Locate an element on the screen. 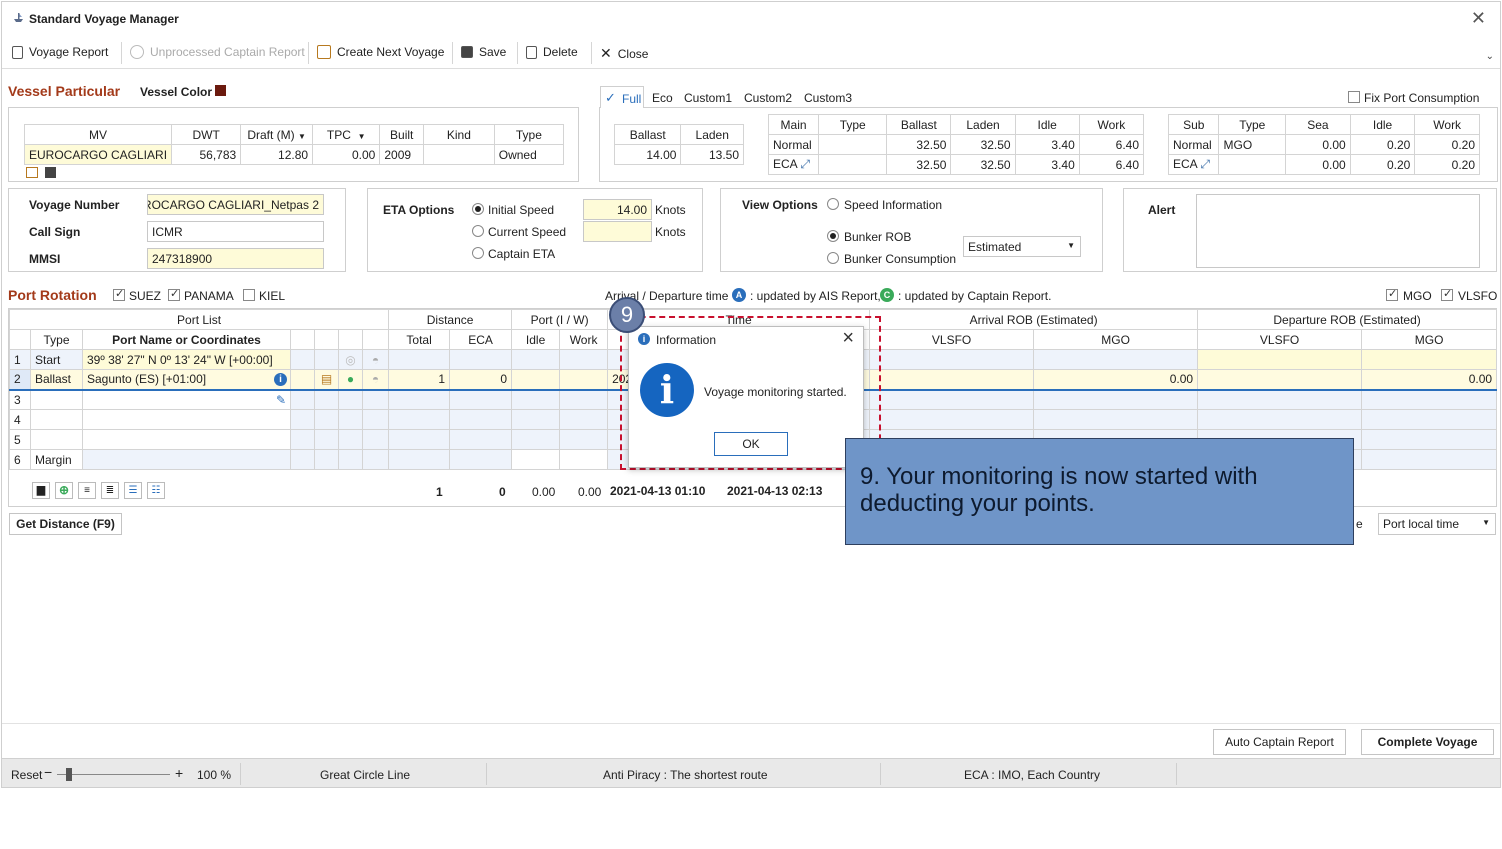 This screenshot has width=1502, height=849. vessel-edit-icon is located at coordinates (32, 172).